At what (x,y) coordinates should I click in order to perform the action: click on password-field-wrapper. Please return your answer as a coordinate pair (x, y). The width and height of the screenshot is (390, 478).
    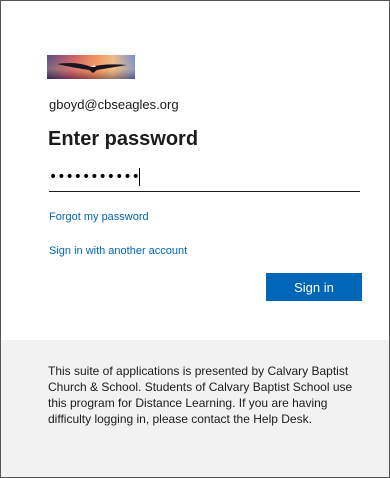
    Looking at the image, I should click on (204, 177).